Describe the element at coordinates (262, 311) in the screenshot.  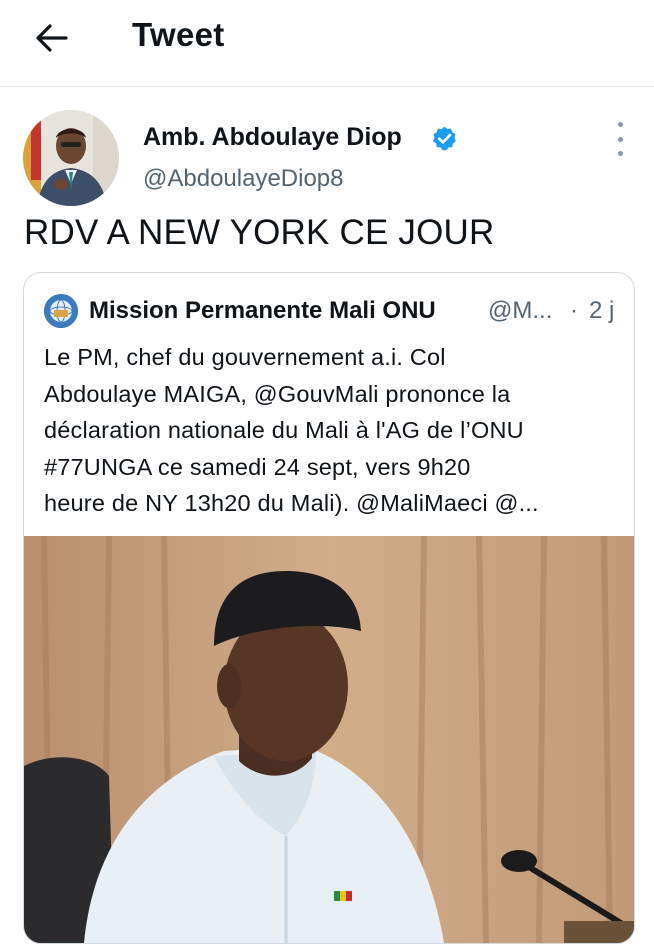
I see `quoted-author-name: Mission Permanente Mali ONU` at that location.